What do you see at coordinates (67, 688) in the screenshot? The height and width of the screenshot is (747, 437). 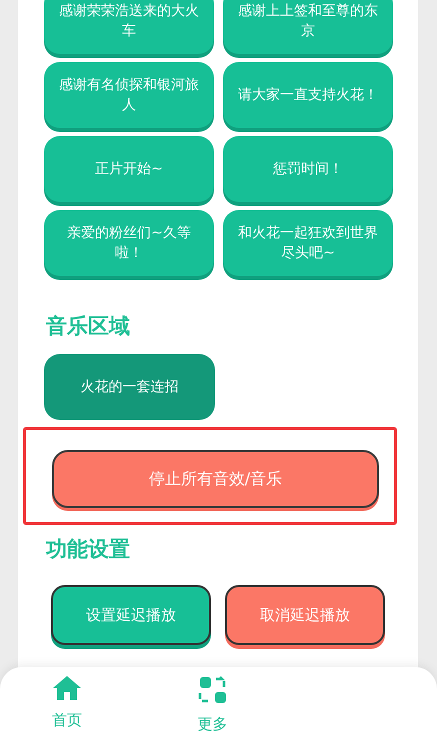 I see `home-icon` at bounding box center [67, 688].